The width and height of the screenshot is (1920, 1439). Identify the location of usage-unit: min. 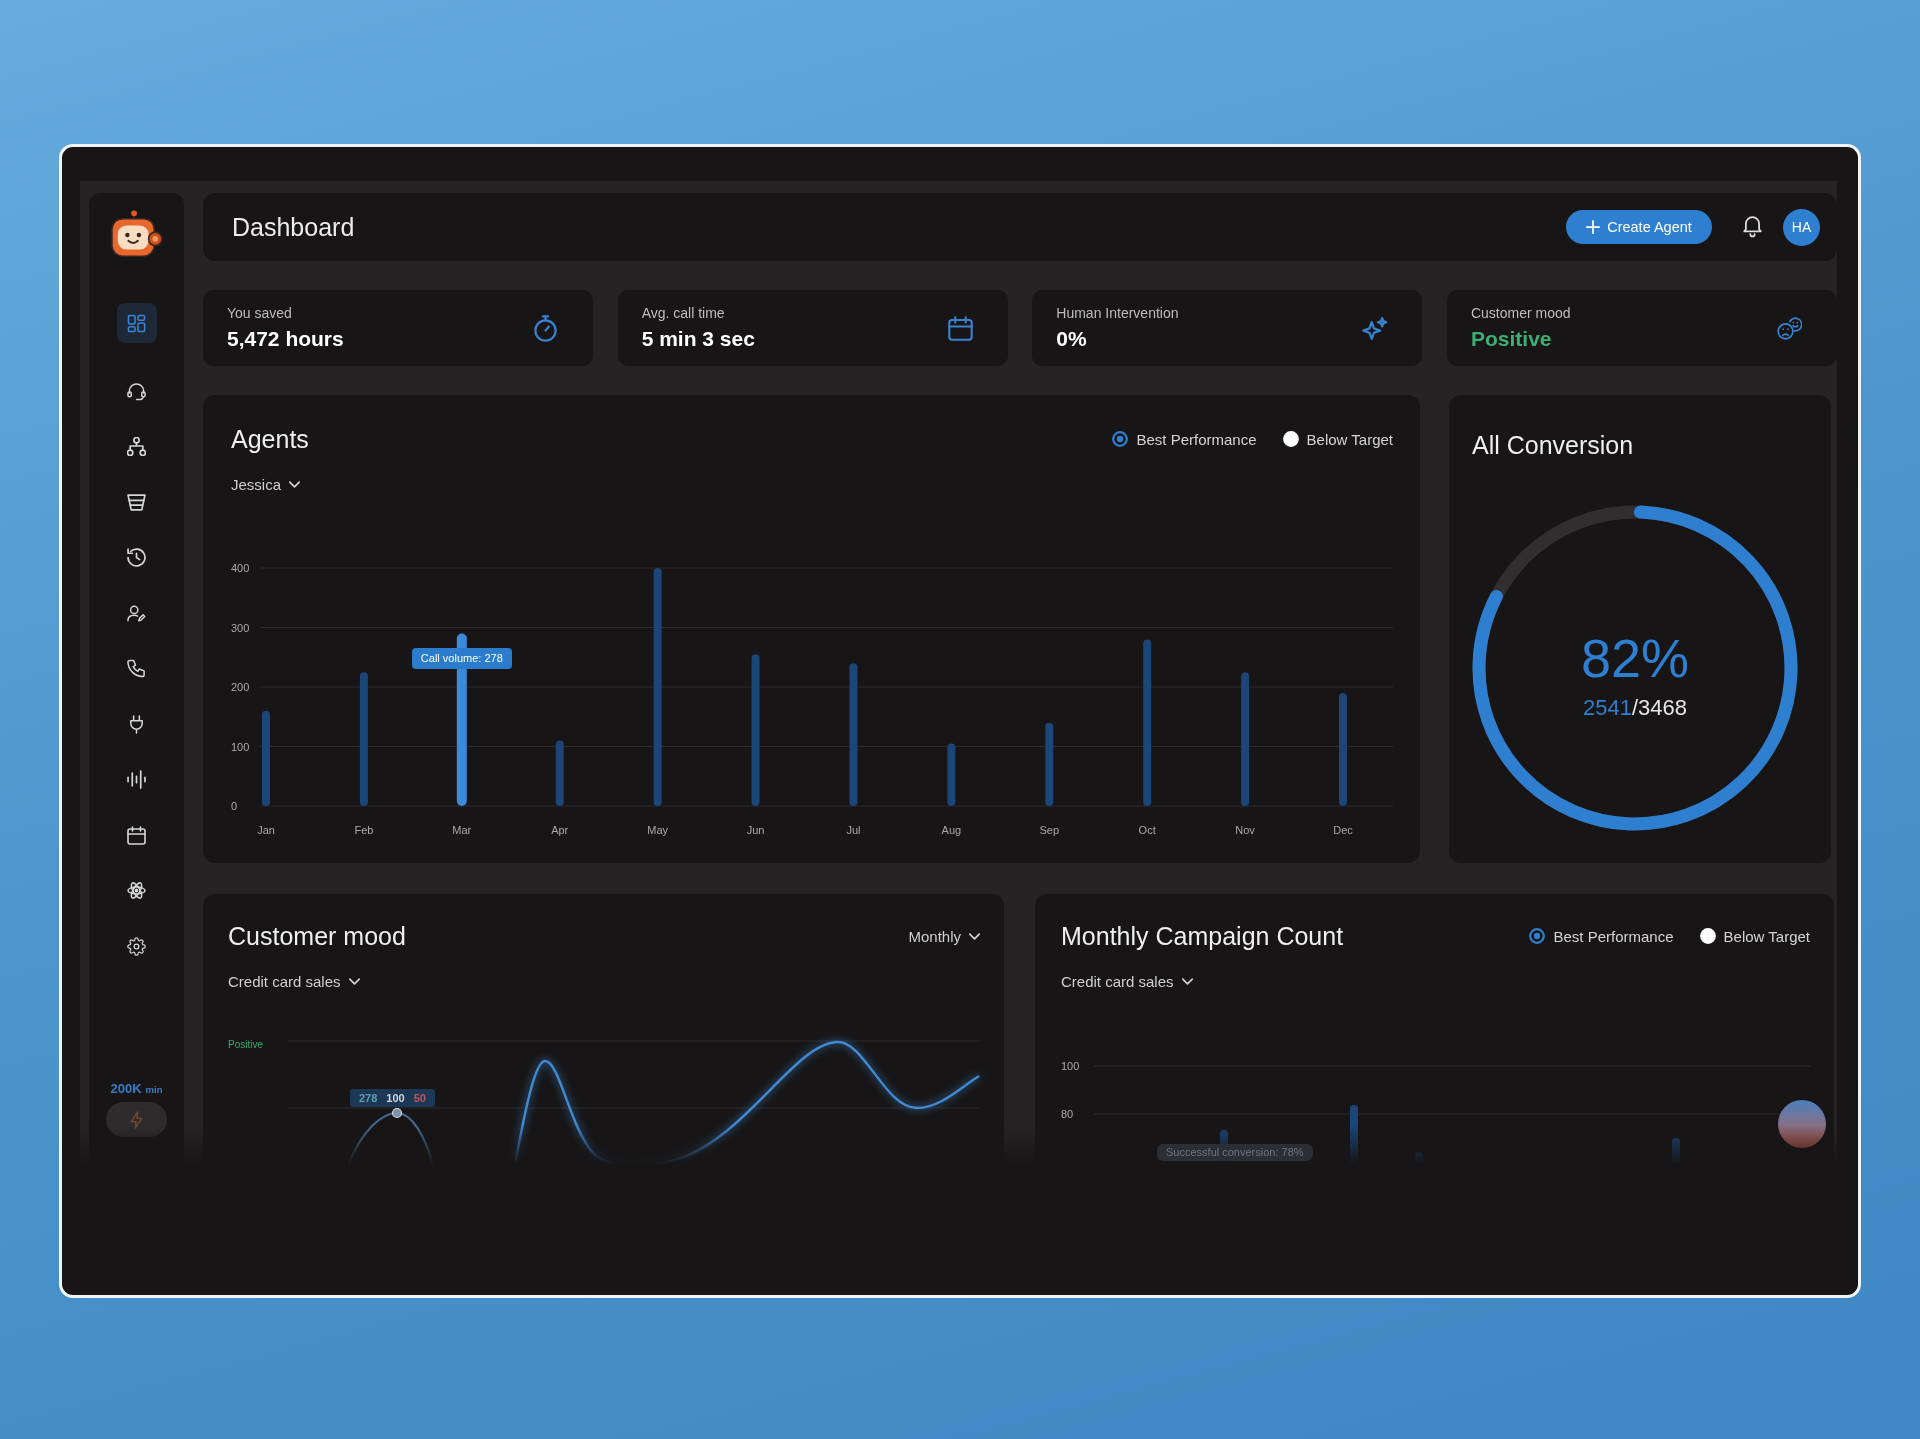
(154, 1089).